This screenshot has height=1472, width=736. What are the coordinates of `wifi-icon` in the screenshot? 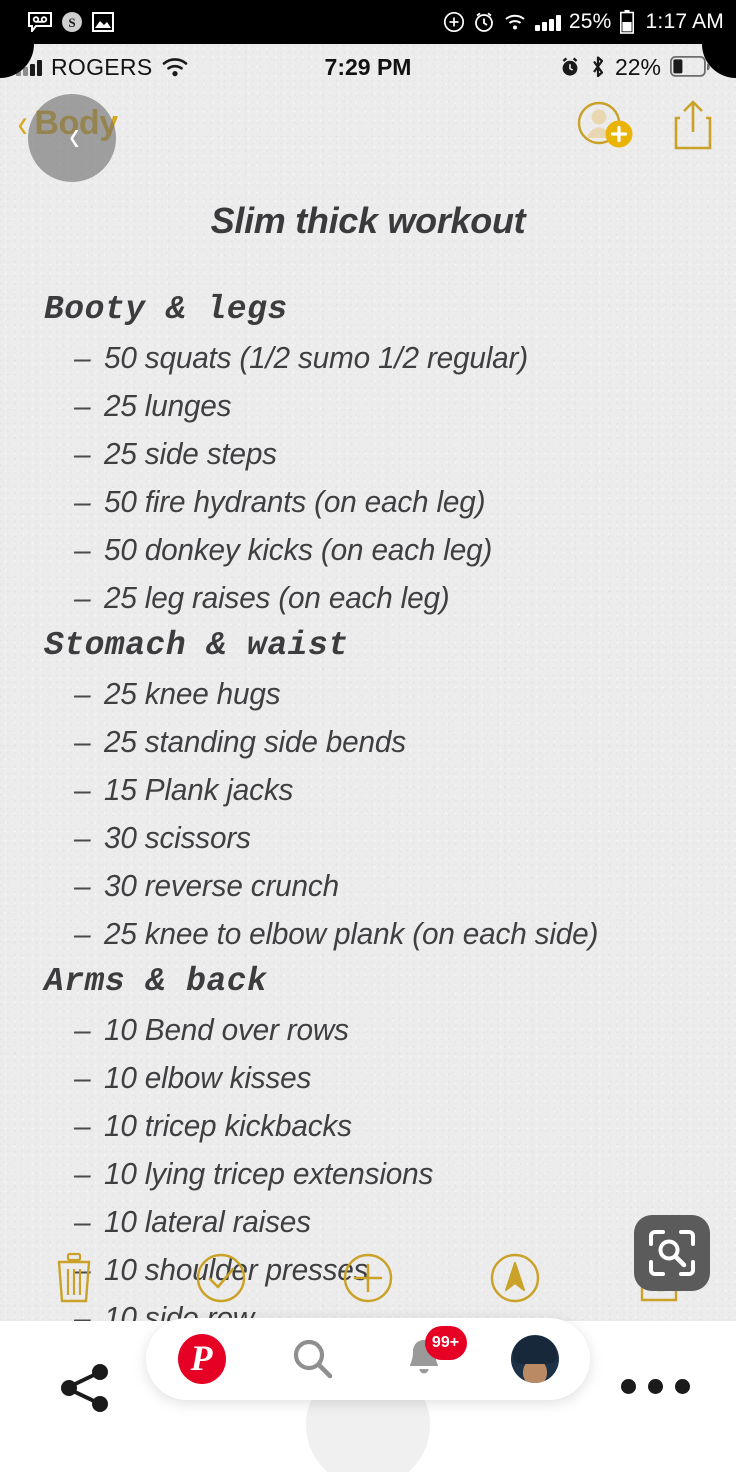 It's located at (515, 22).